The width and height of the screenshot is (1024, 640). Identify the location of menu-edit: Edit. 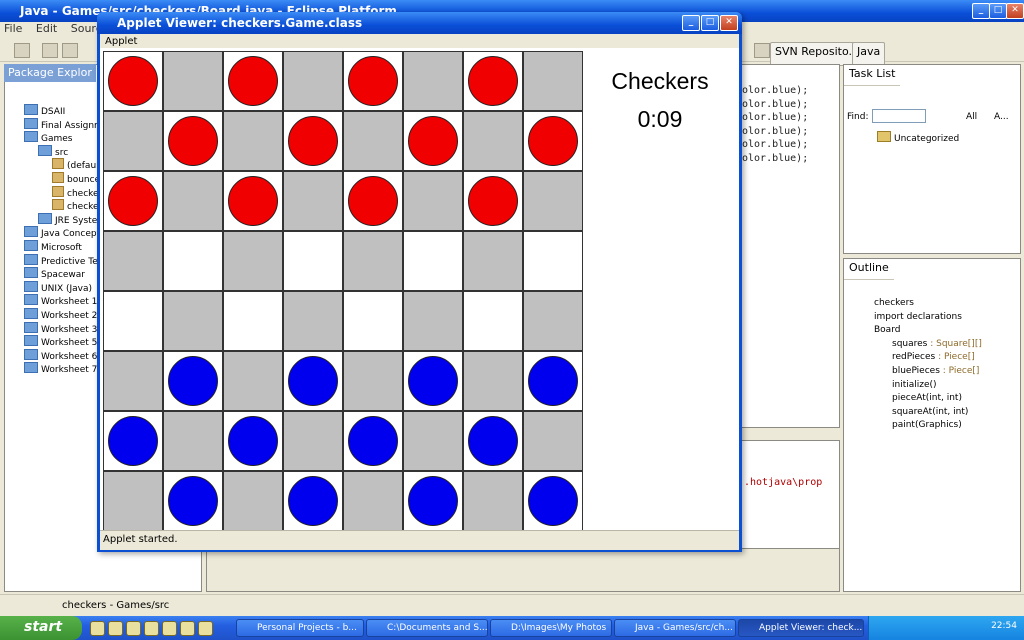
(46, 28).